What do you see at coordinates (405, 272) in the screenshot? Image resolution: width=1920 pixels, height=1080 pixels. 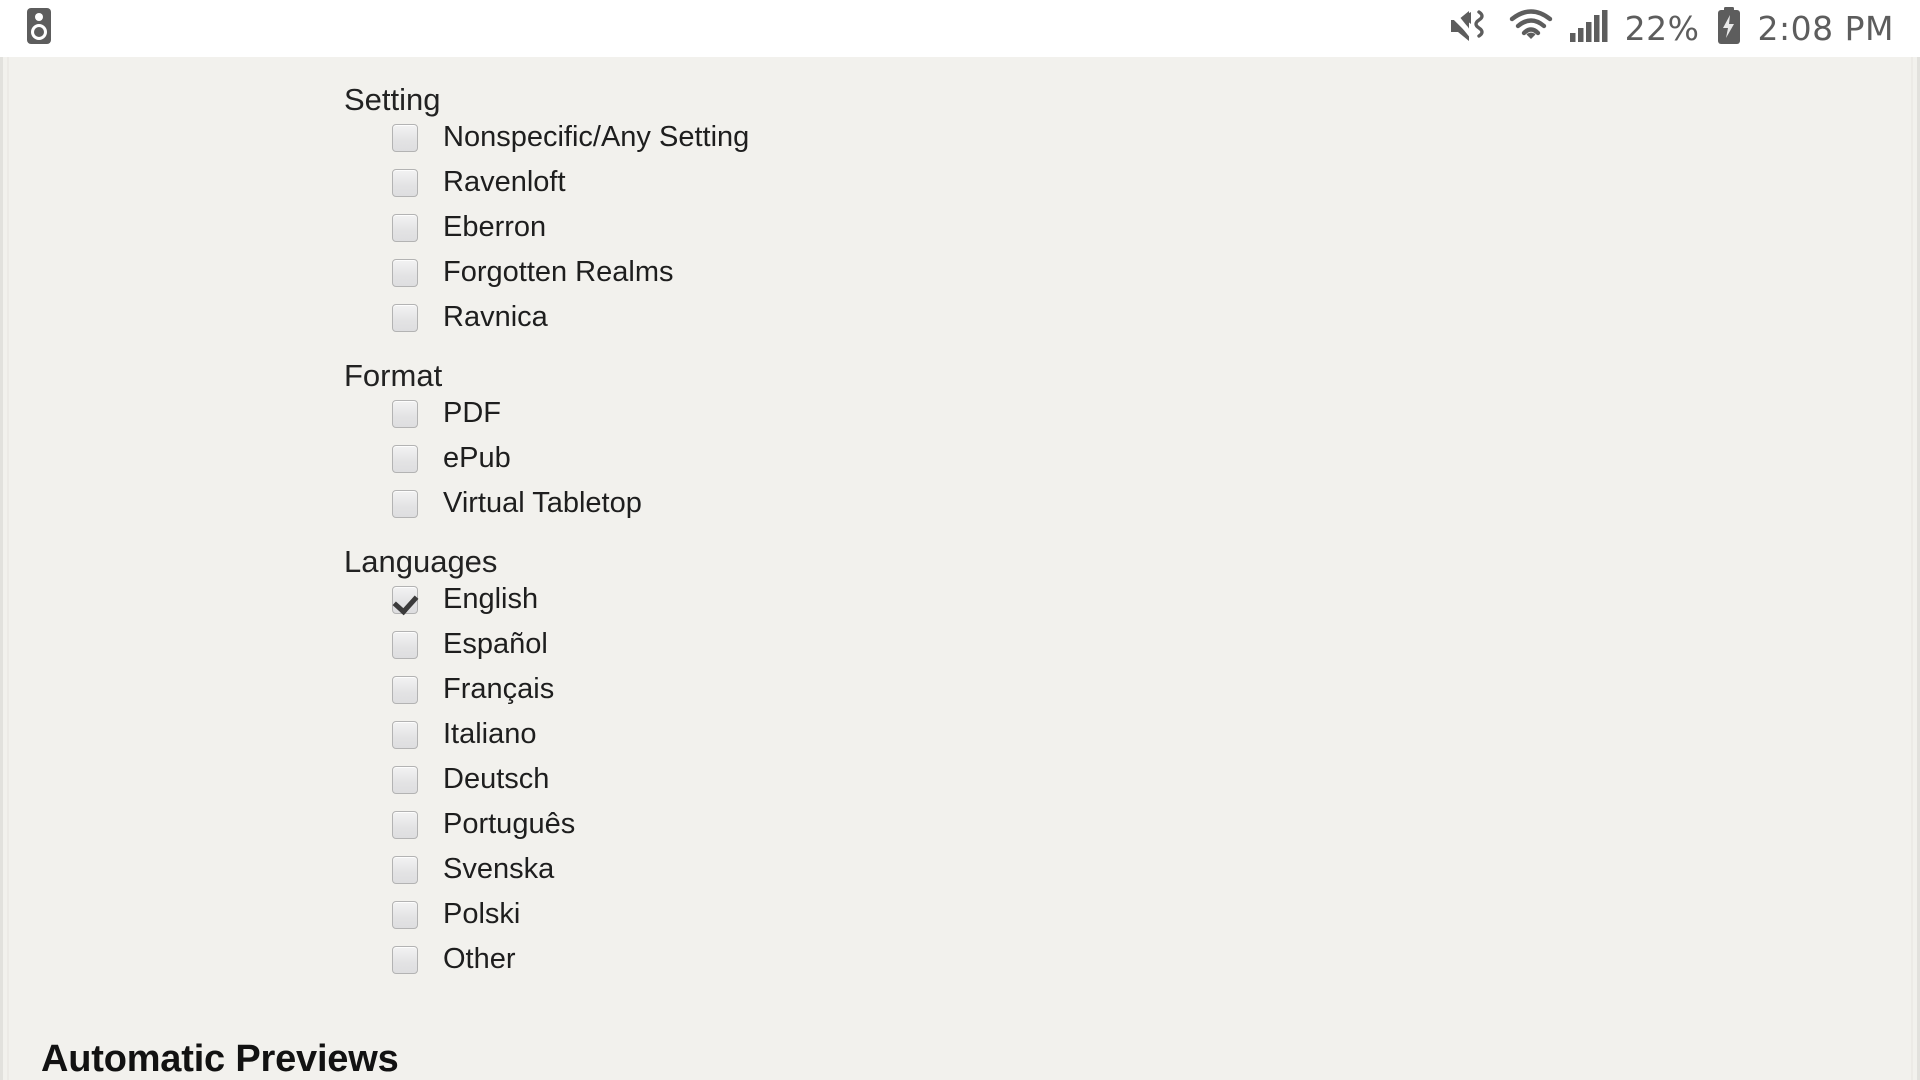 I see `checkbox-forgotten-realms` at bounding box center [405, 272].